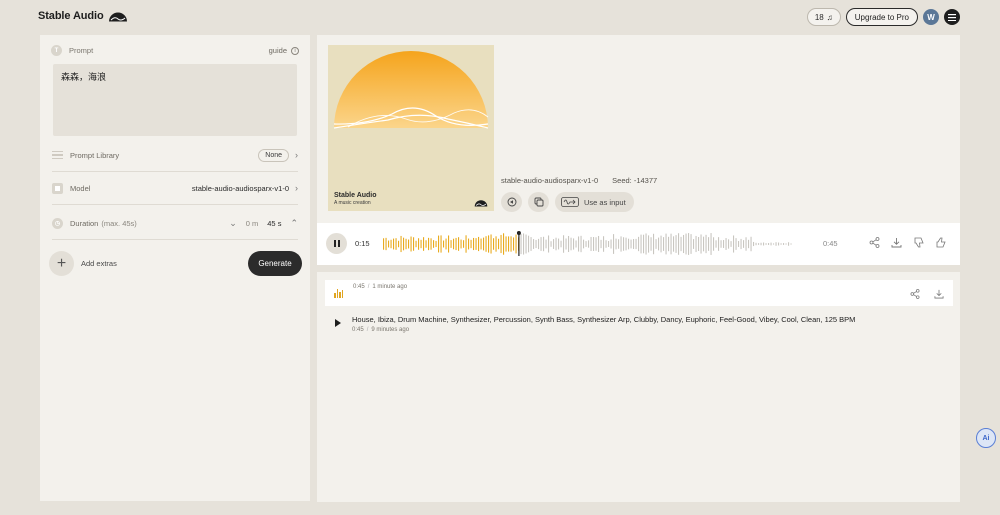 This screenshot has height=515, width=1000. I want to click on add-extras-button: + Add extras, so click(83, 263).